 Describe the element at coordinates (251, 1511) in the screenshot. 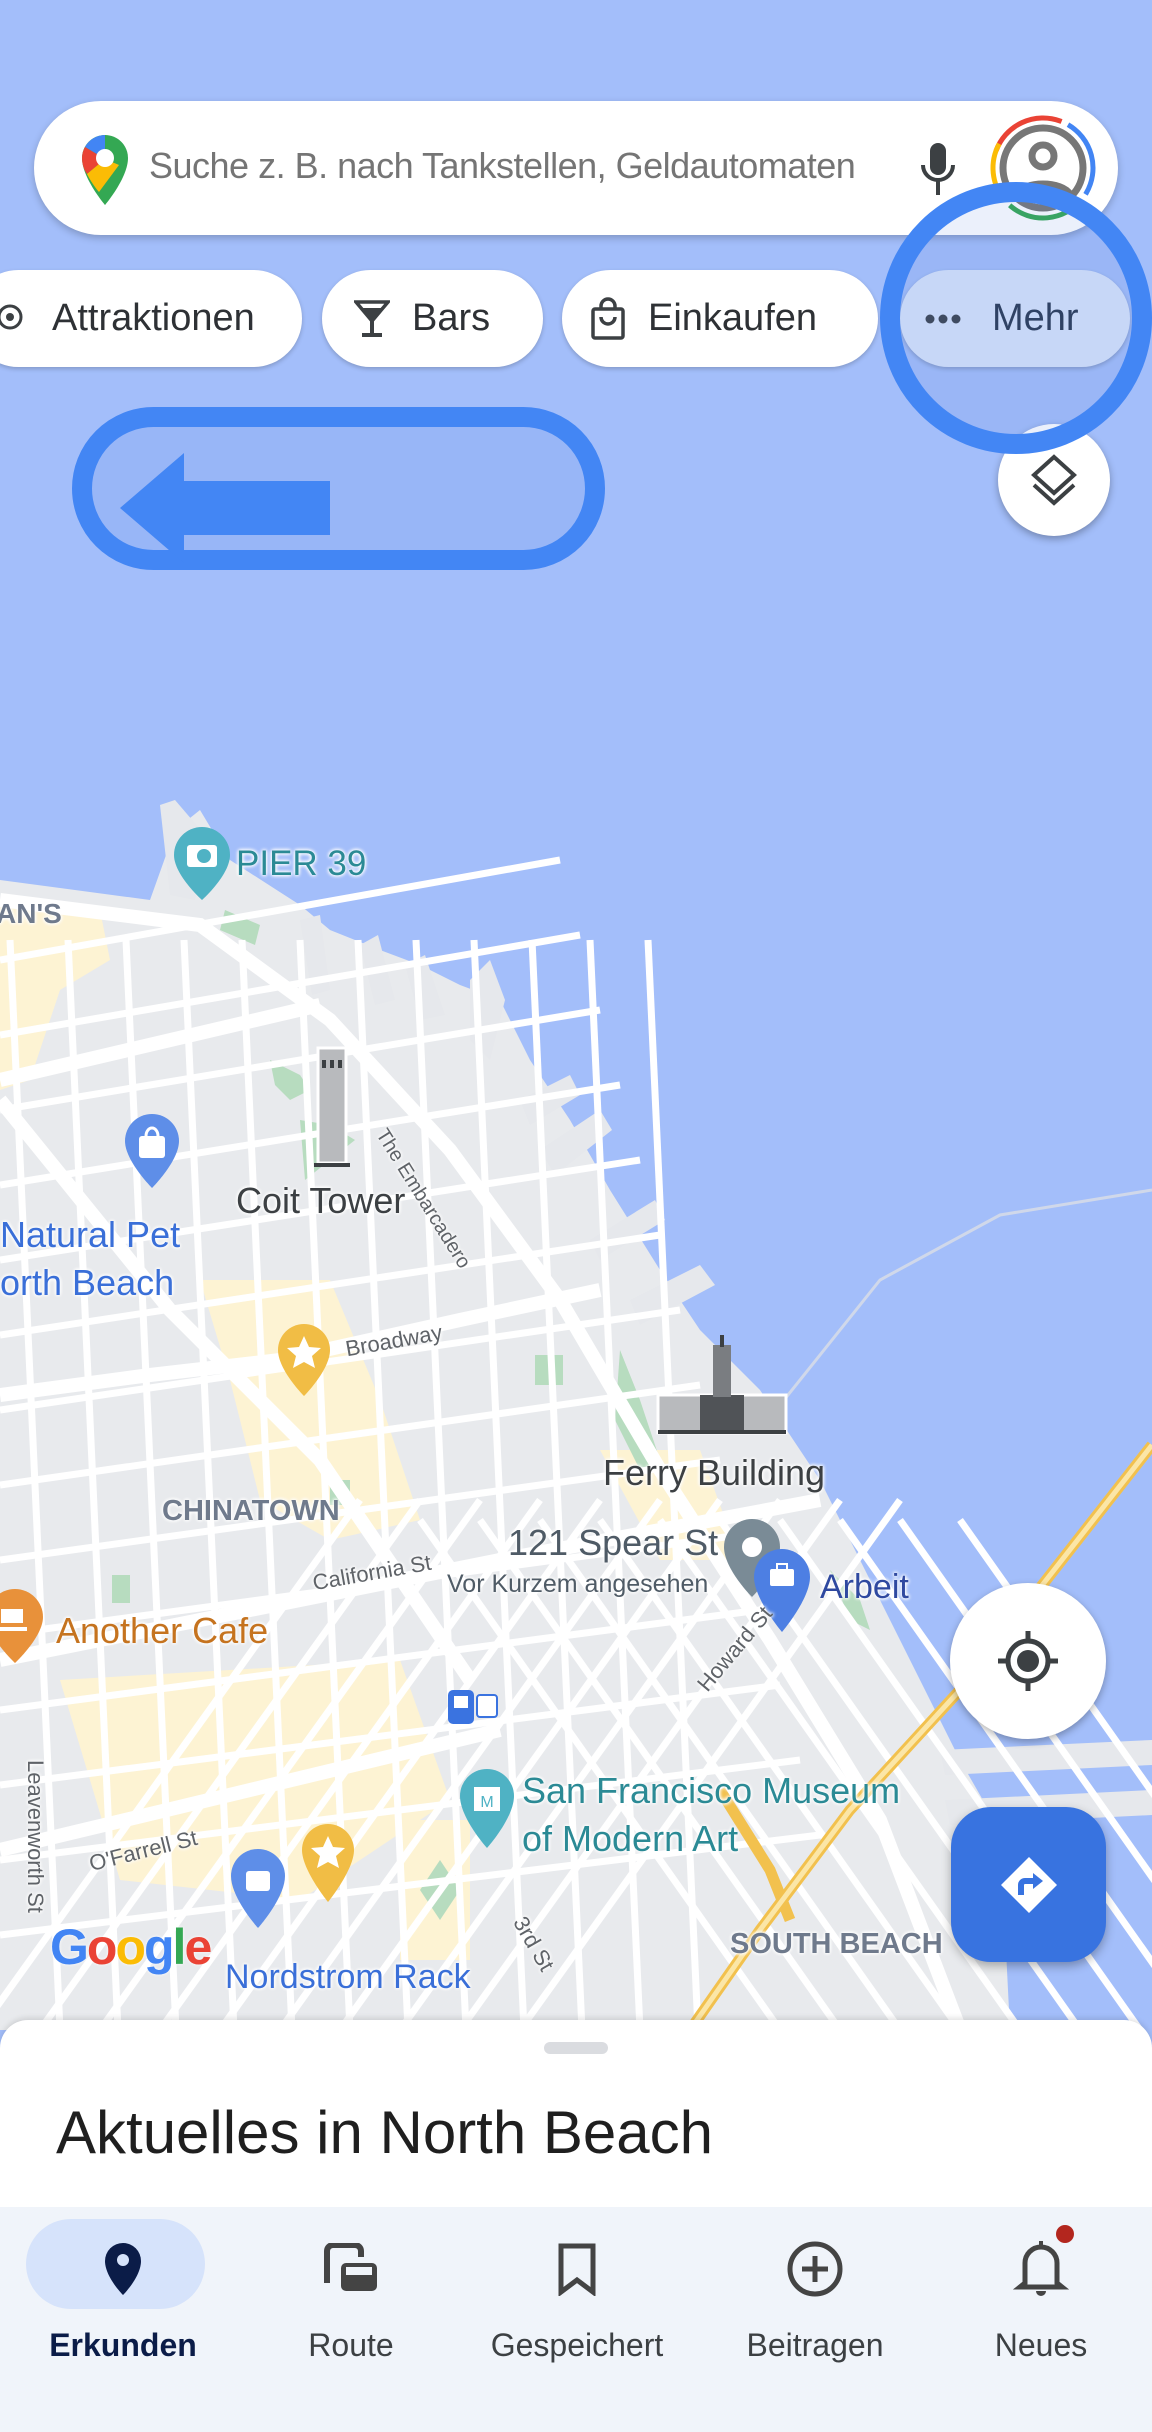

I see `map-label-chinatown: CHINATOWN` at that location.